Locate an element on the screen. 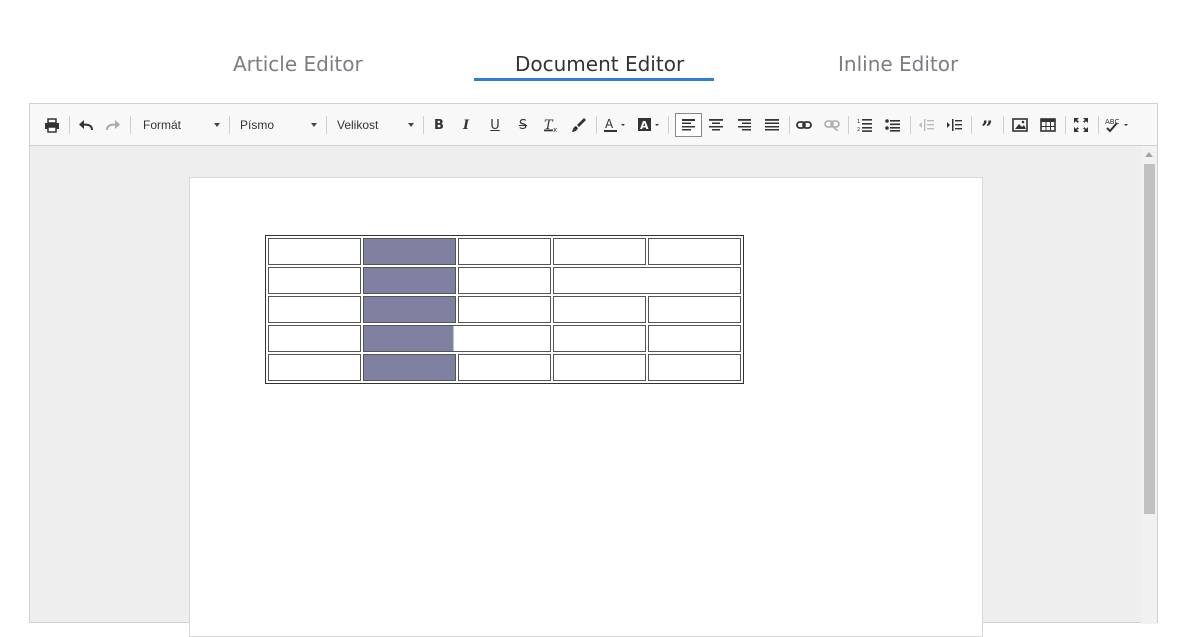  font-combo: Písmo is located at coordinates (278, 125).